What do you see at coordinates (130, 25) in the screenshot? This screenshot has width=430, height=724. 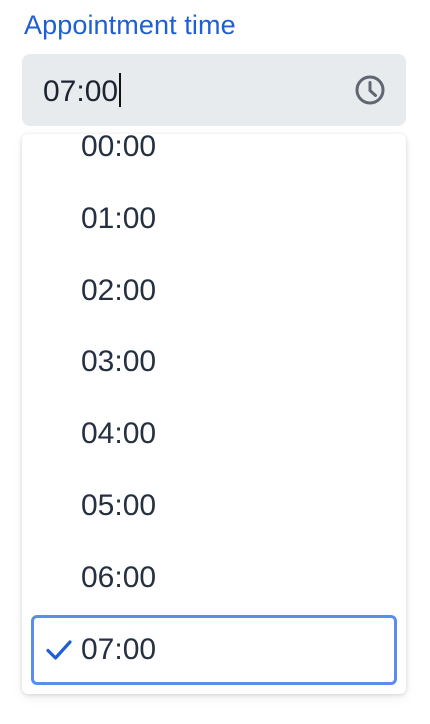 I see `field-label: Appointment time` at bounding box center [130, 25].